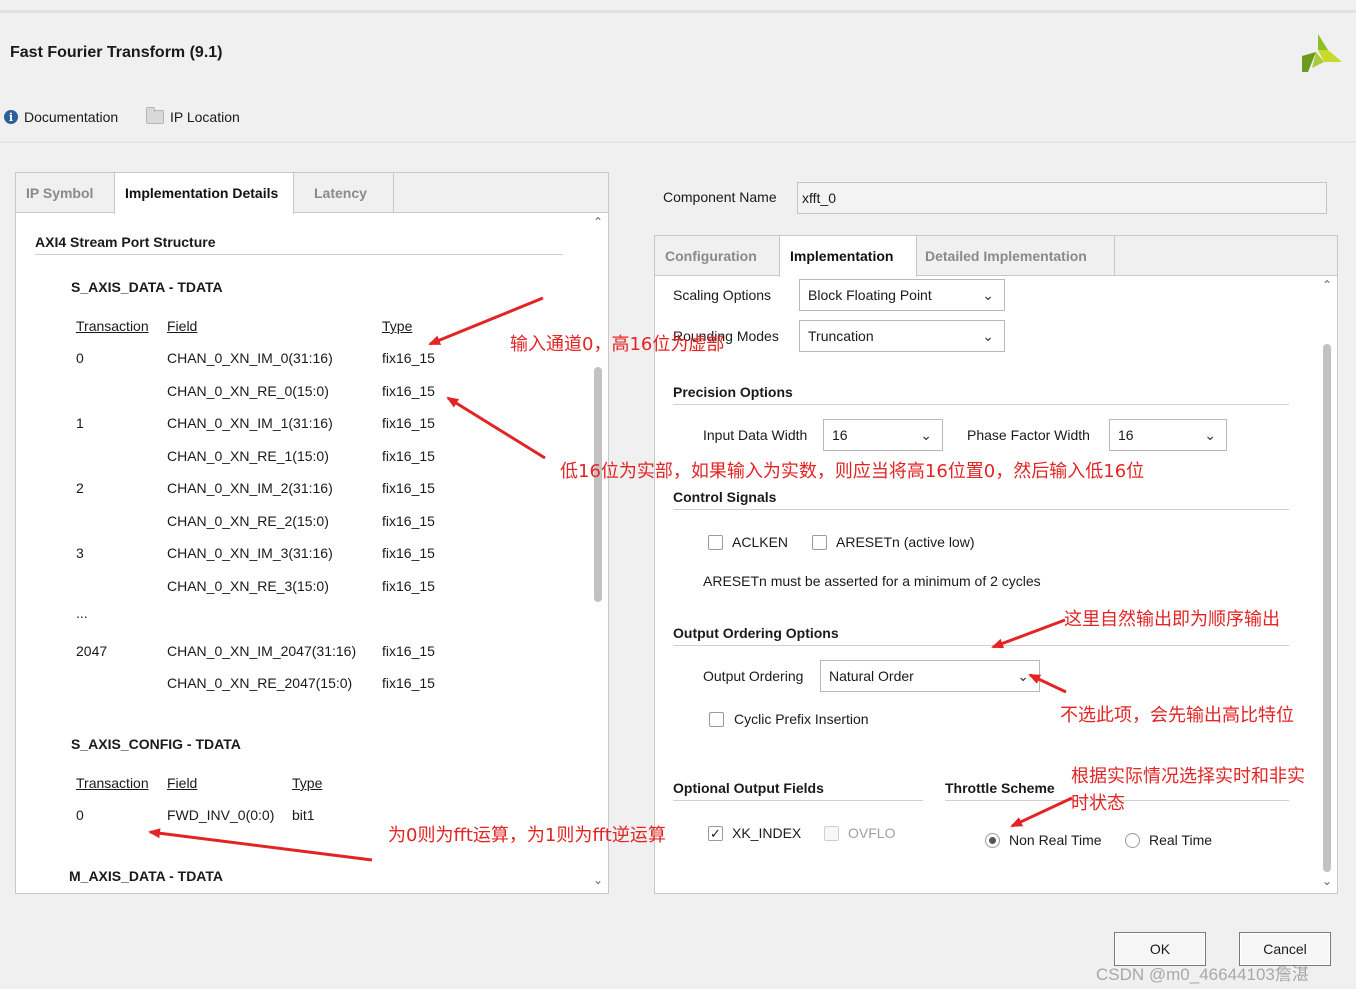  I want to click on m-axis-data-title: M_AXIS_DATA - TDATA, so click(146, 876).